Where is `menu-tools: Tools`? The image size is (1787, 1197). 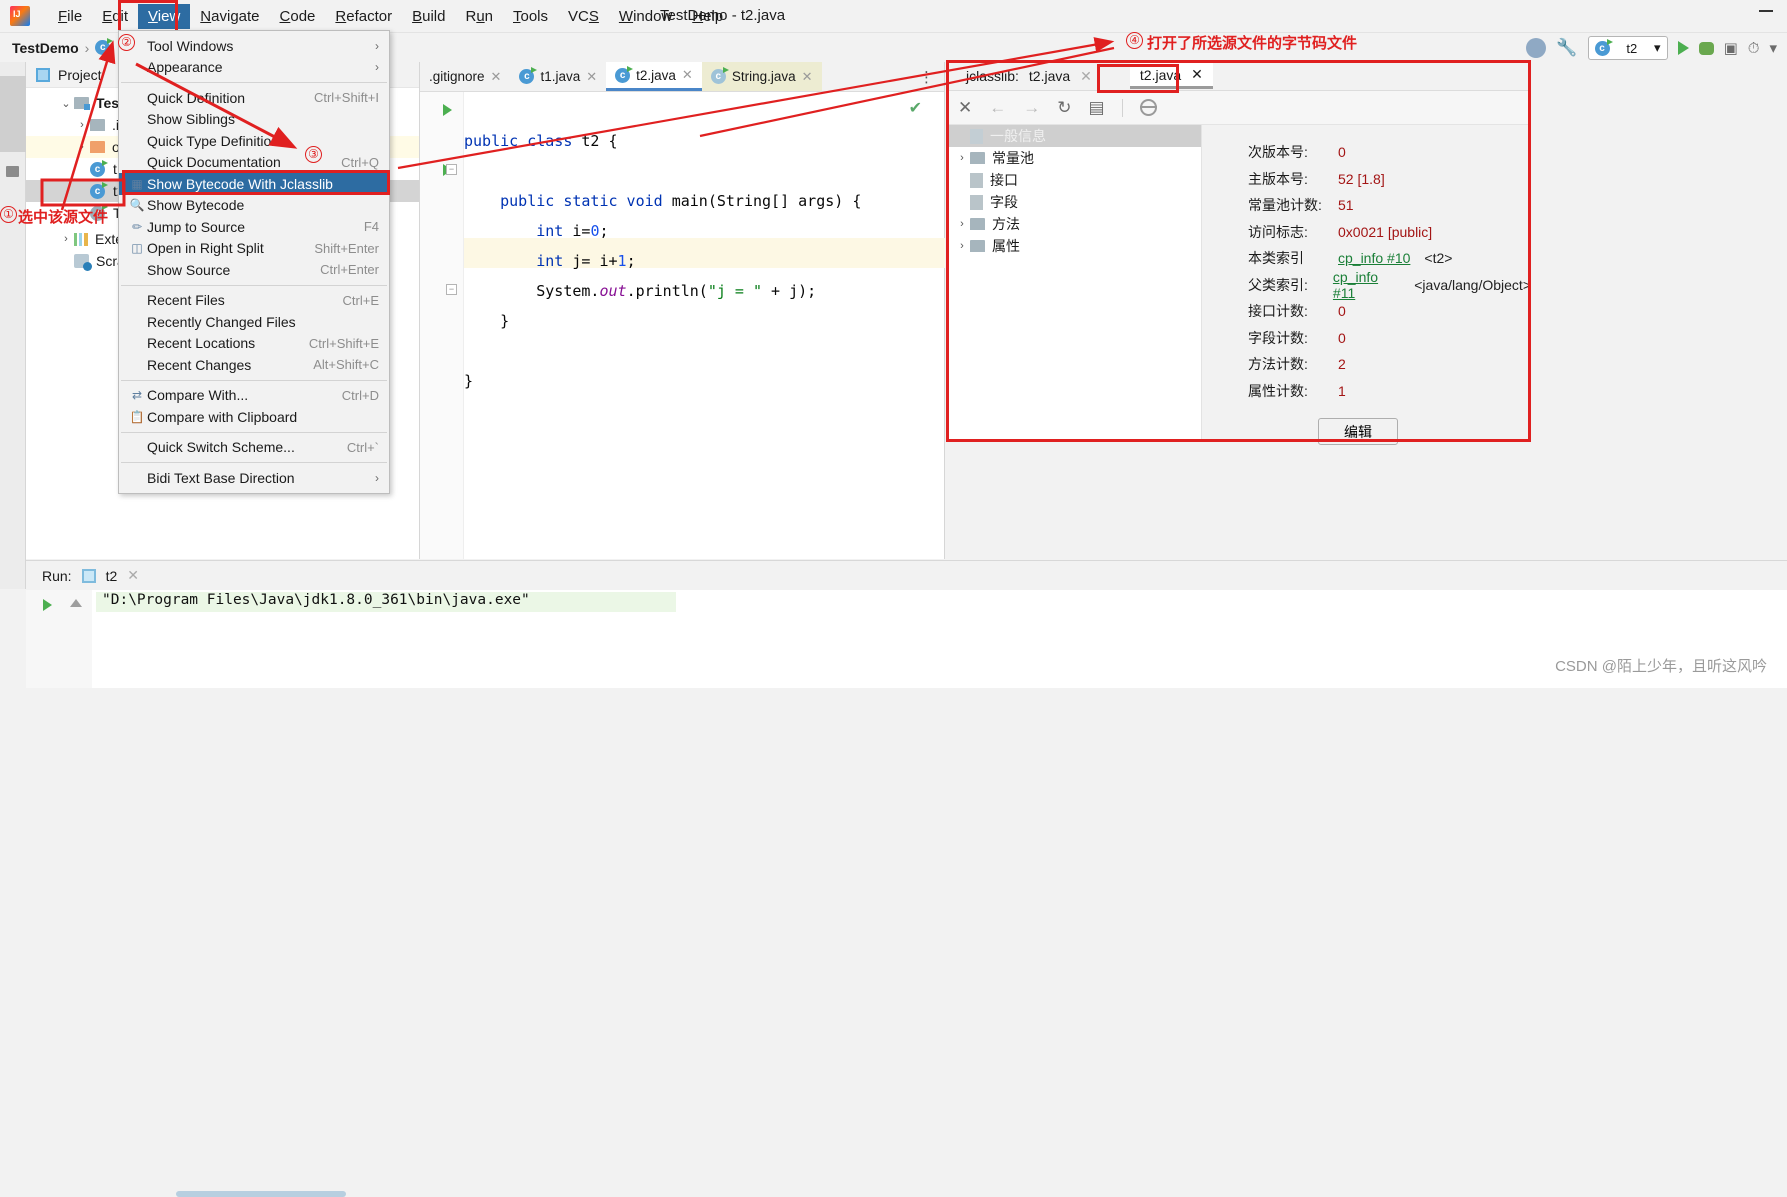 menu-tools: Tools is located at coordinates (530, 16).